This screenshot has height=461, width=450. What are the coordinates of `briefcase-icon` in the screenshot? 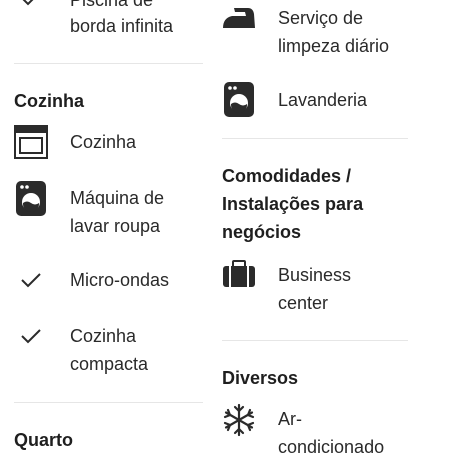 It's located at (239, 274).